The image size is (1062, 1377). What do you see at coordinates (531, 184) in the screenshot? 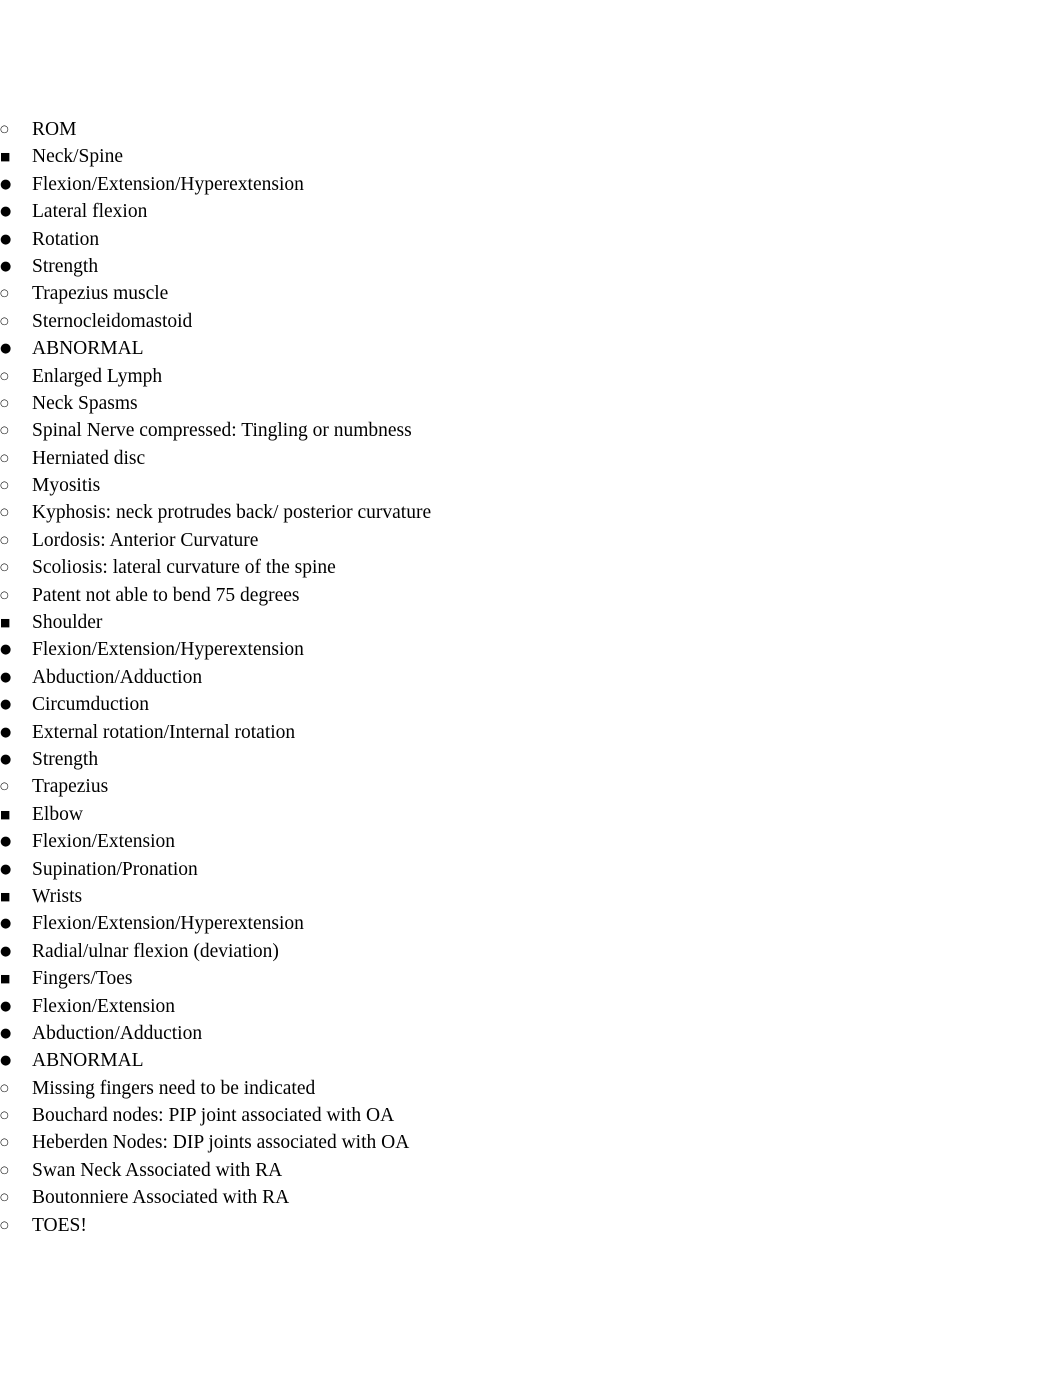
I see `outline-row-neck-flexion: ● Flexion/Extension/Hyperextension` at bounding box center [531, 184].